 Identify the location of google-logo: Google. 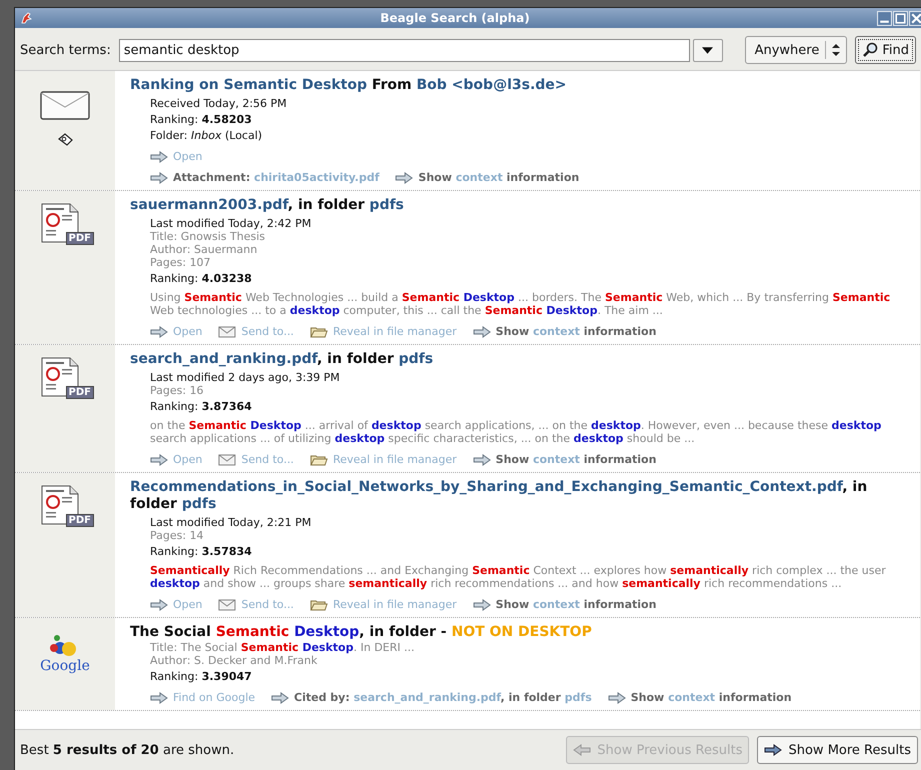
(65, 654).